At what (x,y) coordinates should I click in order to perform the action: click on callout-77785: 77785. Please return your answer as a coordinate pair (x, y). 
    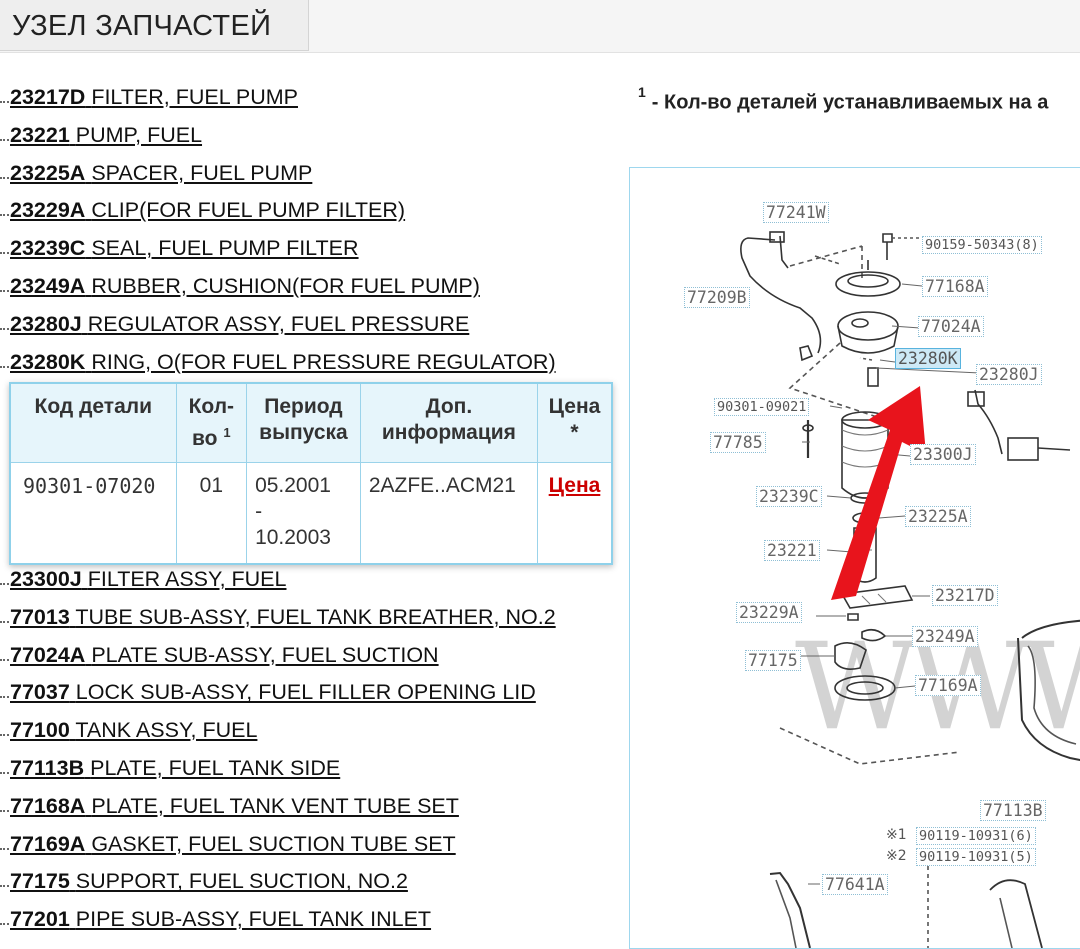
    Looking at the image, I should click on (738, 442).